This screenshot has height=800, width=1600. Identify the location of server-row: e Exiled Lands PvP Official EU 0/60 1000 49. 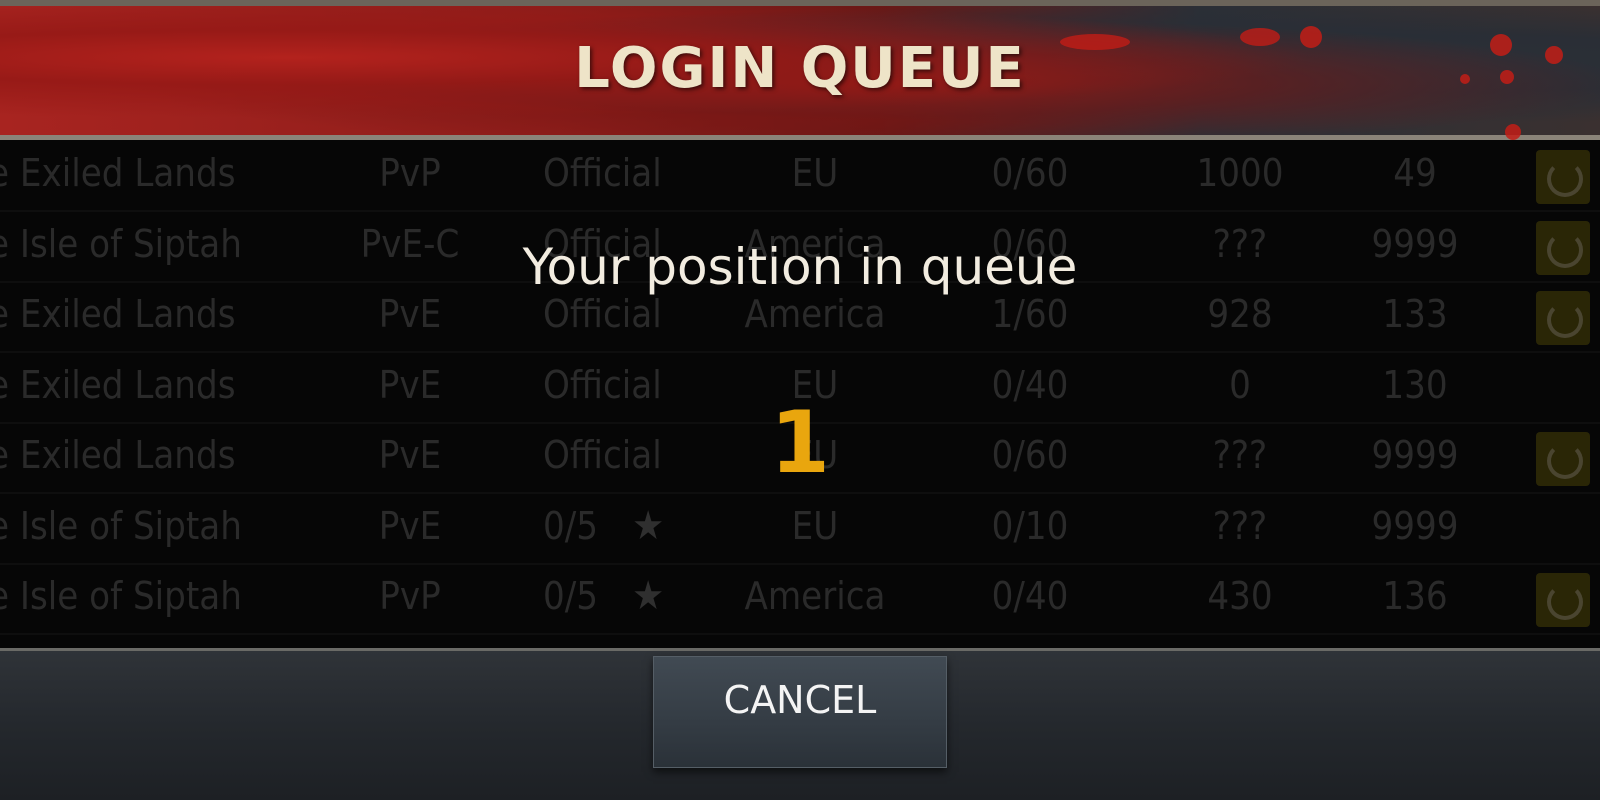
(800, 176).